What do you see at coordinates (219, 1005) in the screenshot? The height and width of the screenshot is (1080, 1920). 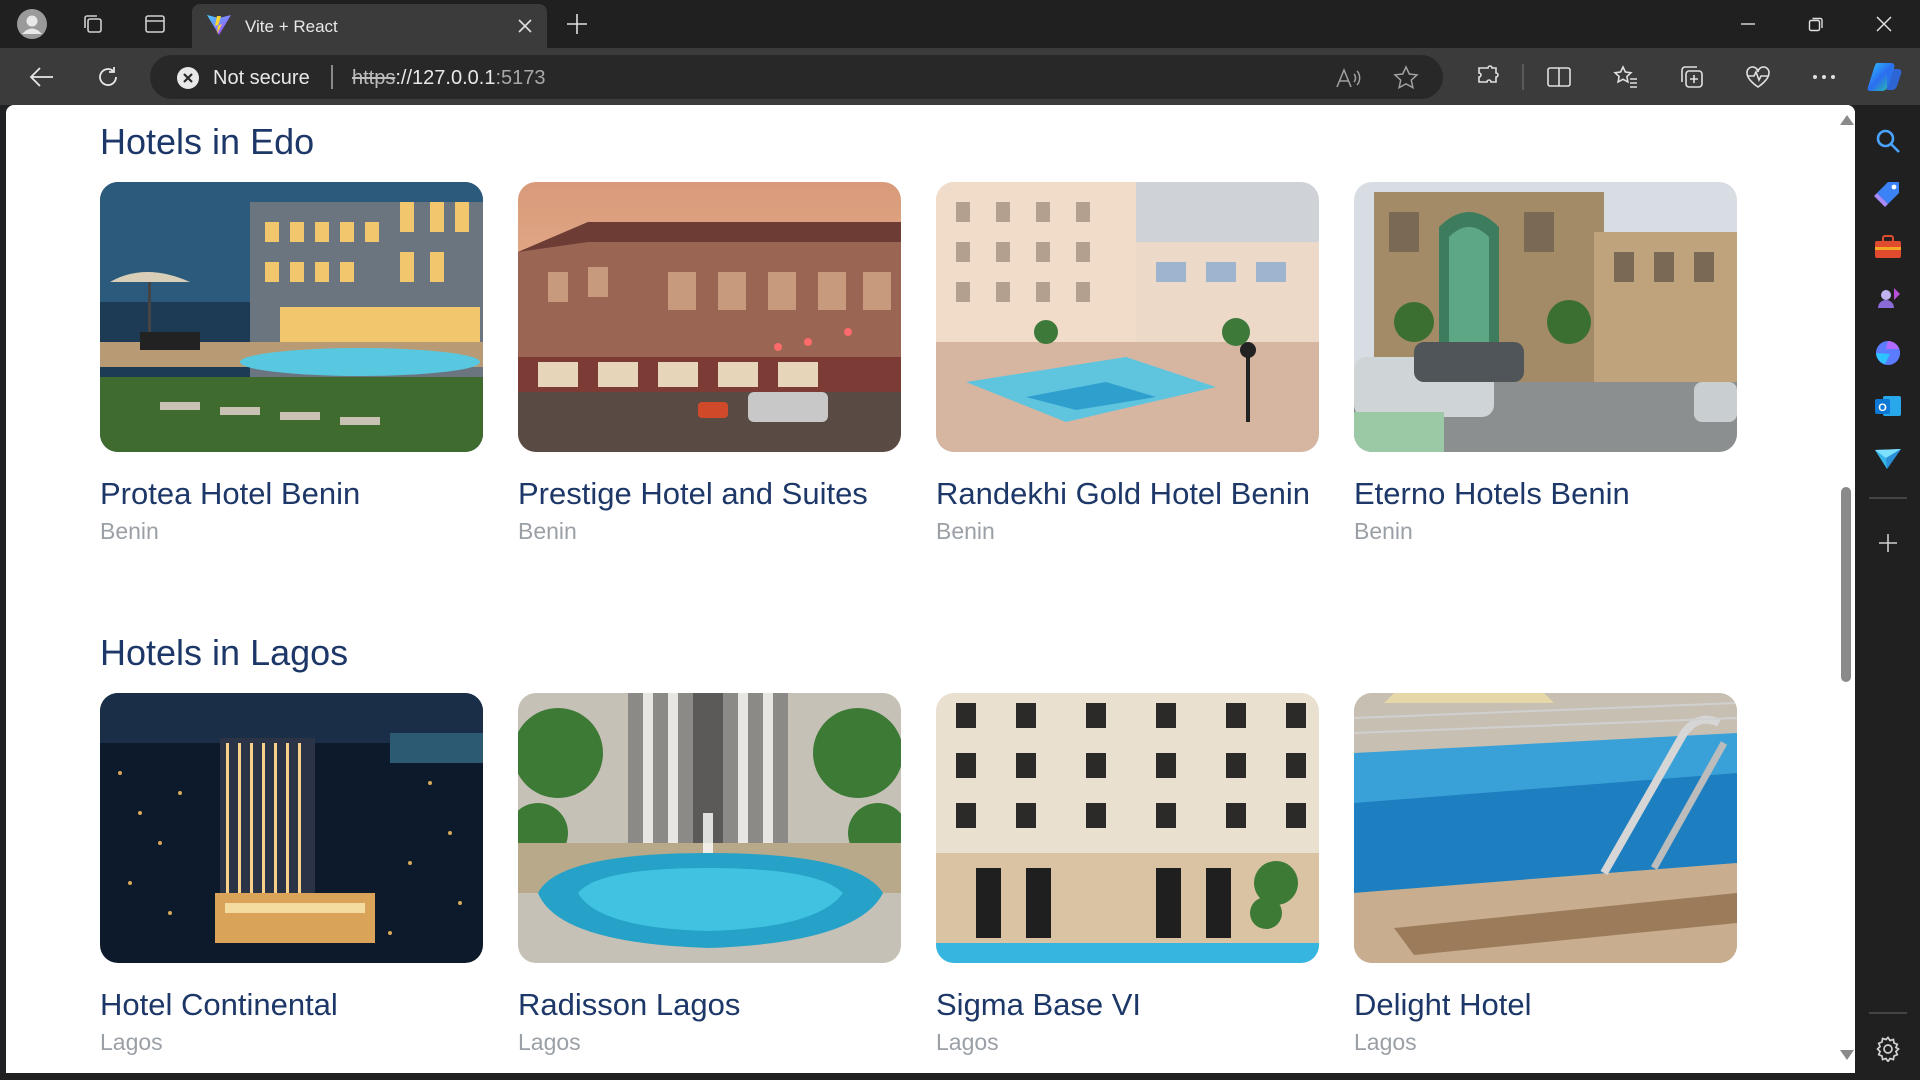 I see `hotel-name: Hotel Continental` at bounding box center [219, 1005].